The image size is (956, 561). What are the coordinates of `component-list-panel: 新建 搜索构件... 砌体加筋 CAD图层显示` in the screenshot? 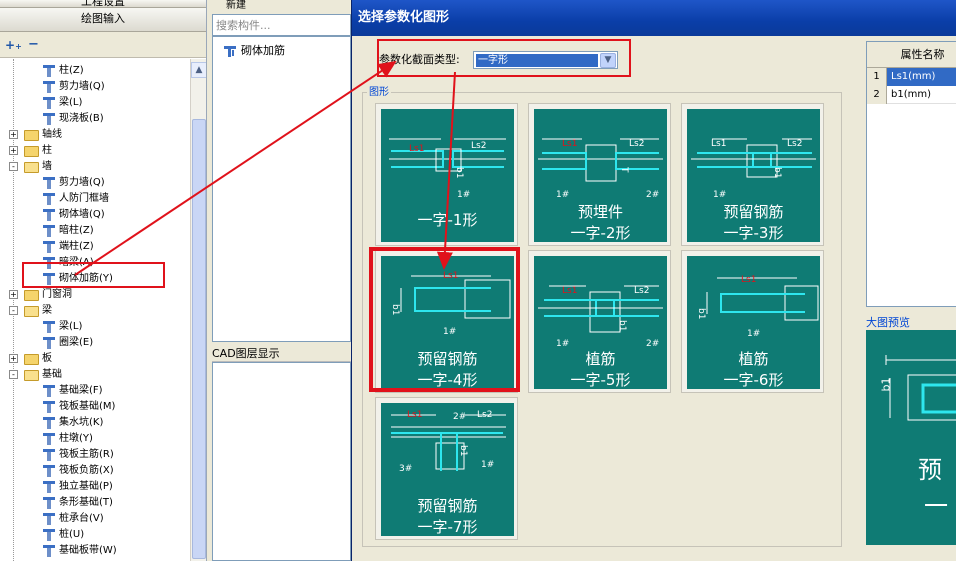 It's located at (279, 280).